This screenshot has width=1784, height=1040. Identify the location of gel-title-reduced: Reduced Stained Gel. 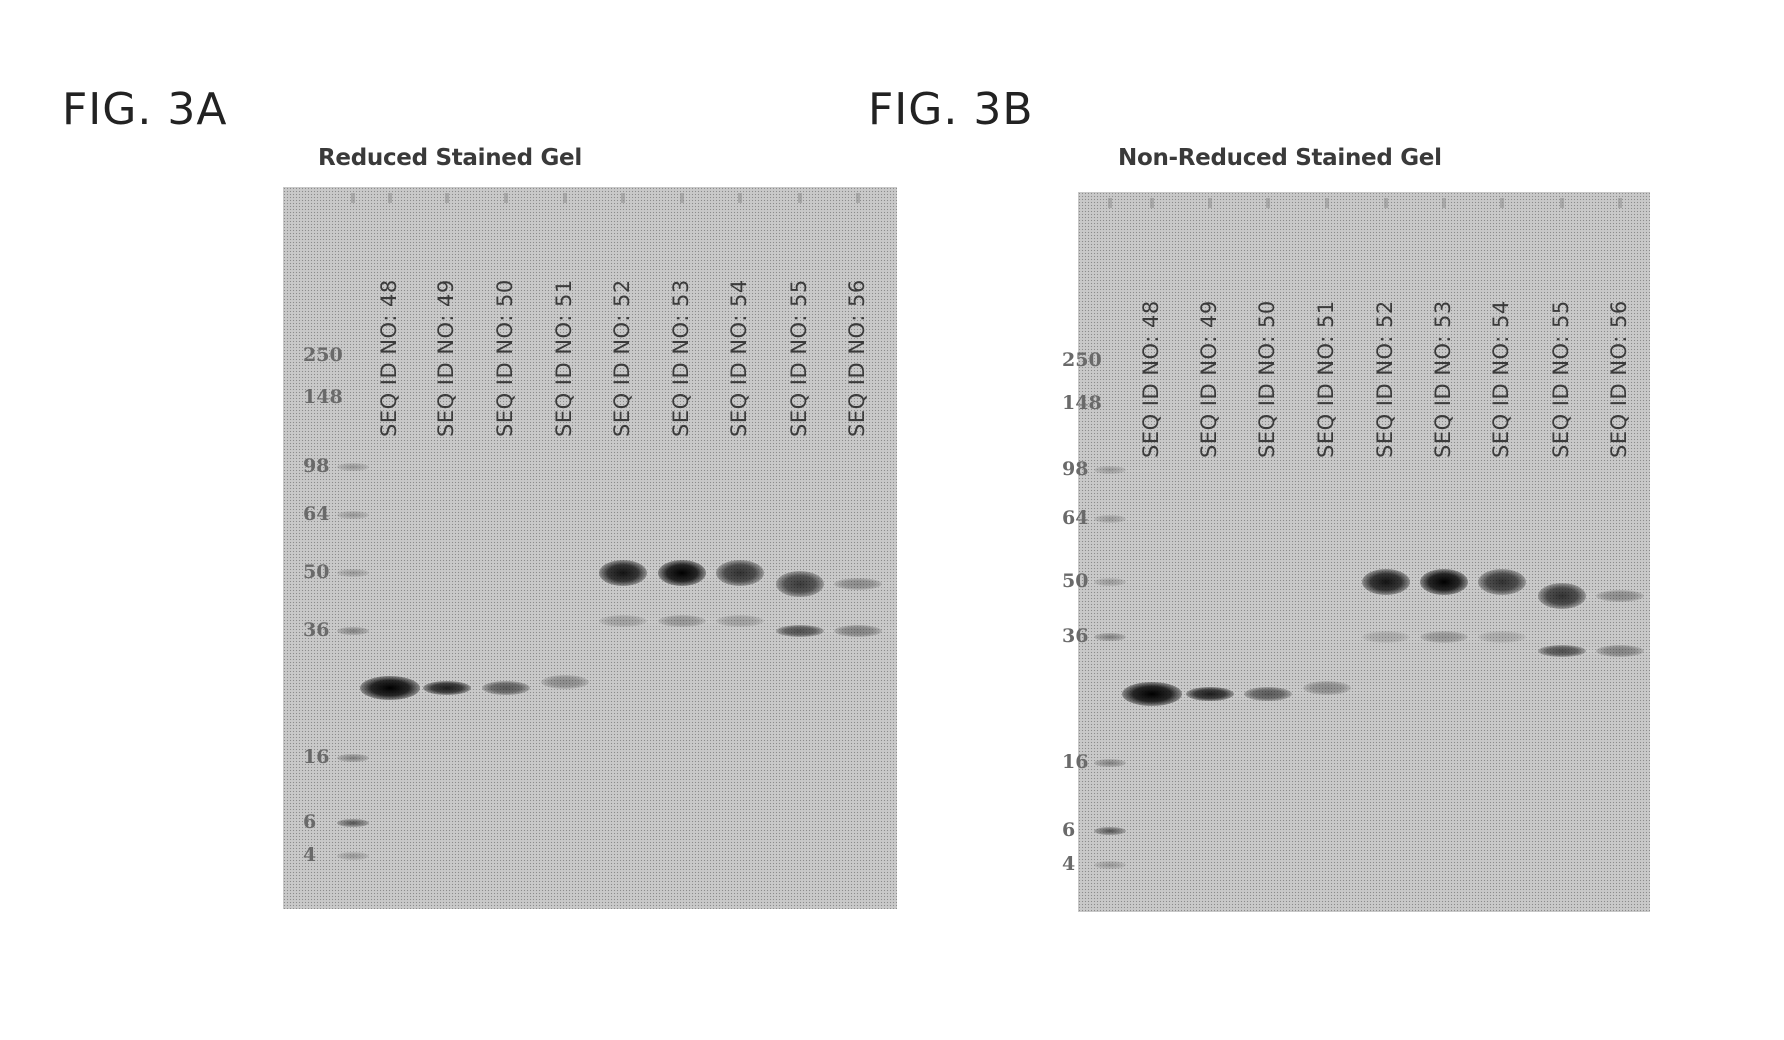
(450, 158).